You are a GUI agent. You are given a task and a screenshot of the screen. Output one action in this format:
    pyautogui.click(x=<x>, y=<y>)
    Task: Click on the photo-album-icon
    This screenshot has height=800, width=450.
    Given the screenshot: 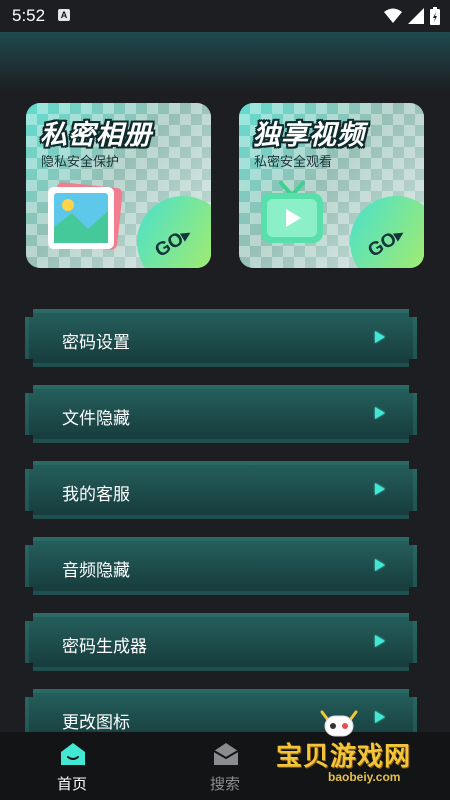 What is the action you would take?
    pyautogui.click(x=85, y=216)
    